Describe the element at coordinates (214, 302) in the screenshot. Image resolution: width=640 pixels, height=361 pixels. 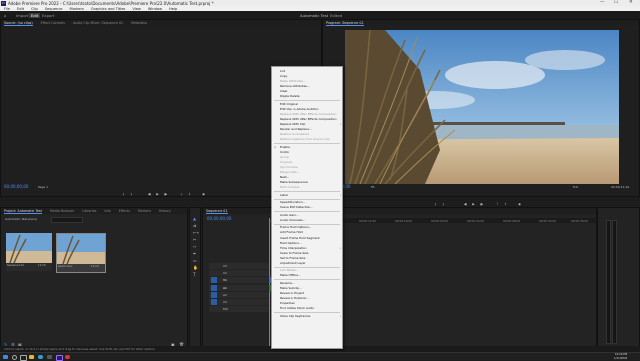
I see `source-patch-a3` at that location.